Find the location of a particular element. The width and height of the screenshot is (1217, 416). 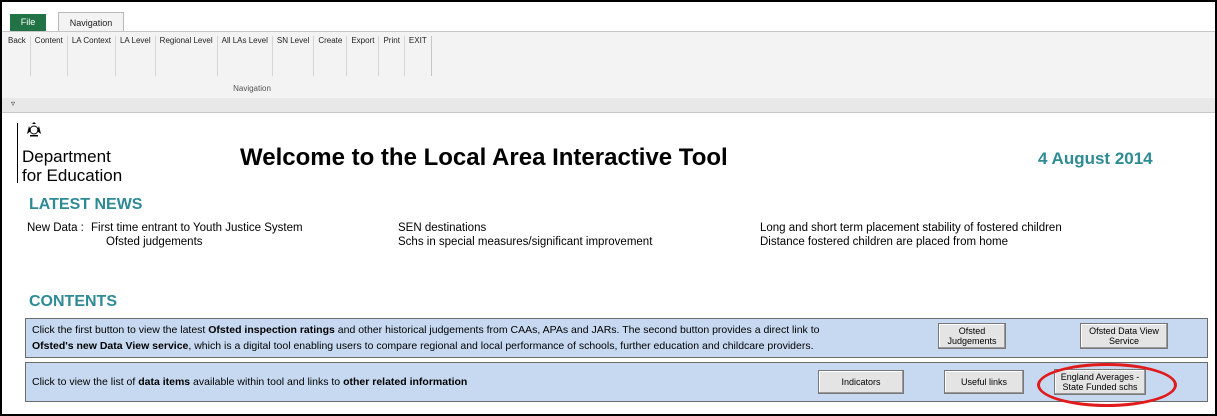

ribbon-regional-level-button: Regional Level is located at coordinates (187, 56).